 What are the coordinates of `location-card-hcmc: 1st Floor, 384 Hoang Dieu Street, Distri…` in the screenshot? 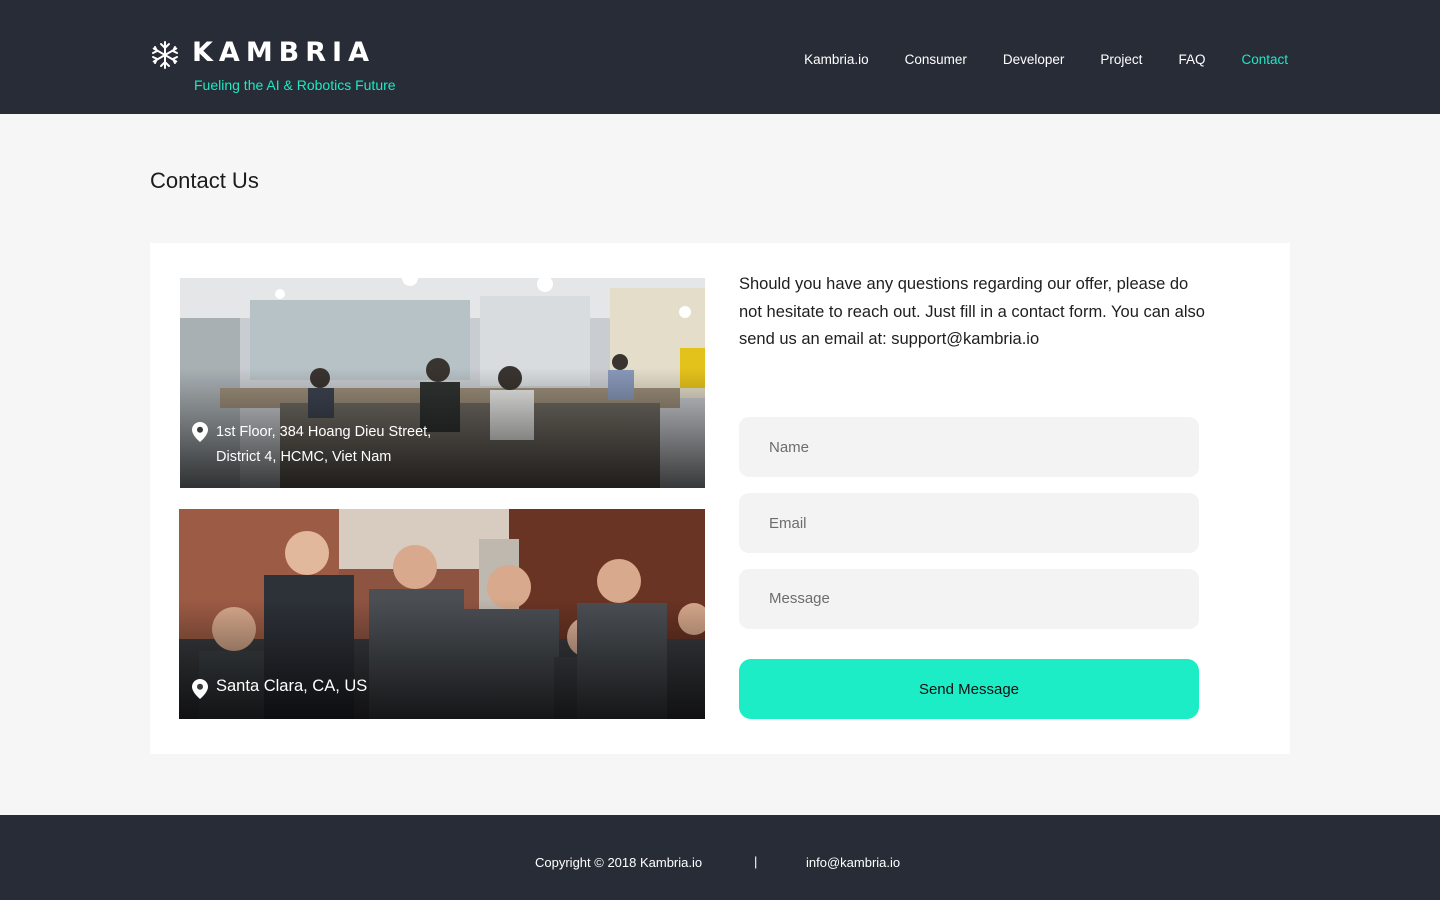 It's located at (442, 383).